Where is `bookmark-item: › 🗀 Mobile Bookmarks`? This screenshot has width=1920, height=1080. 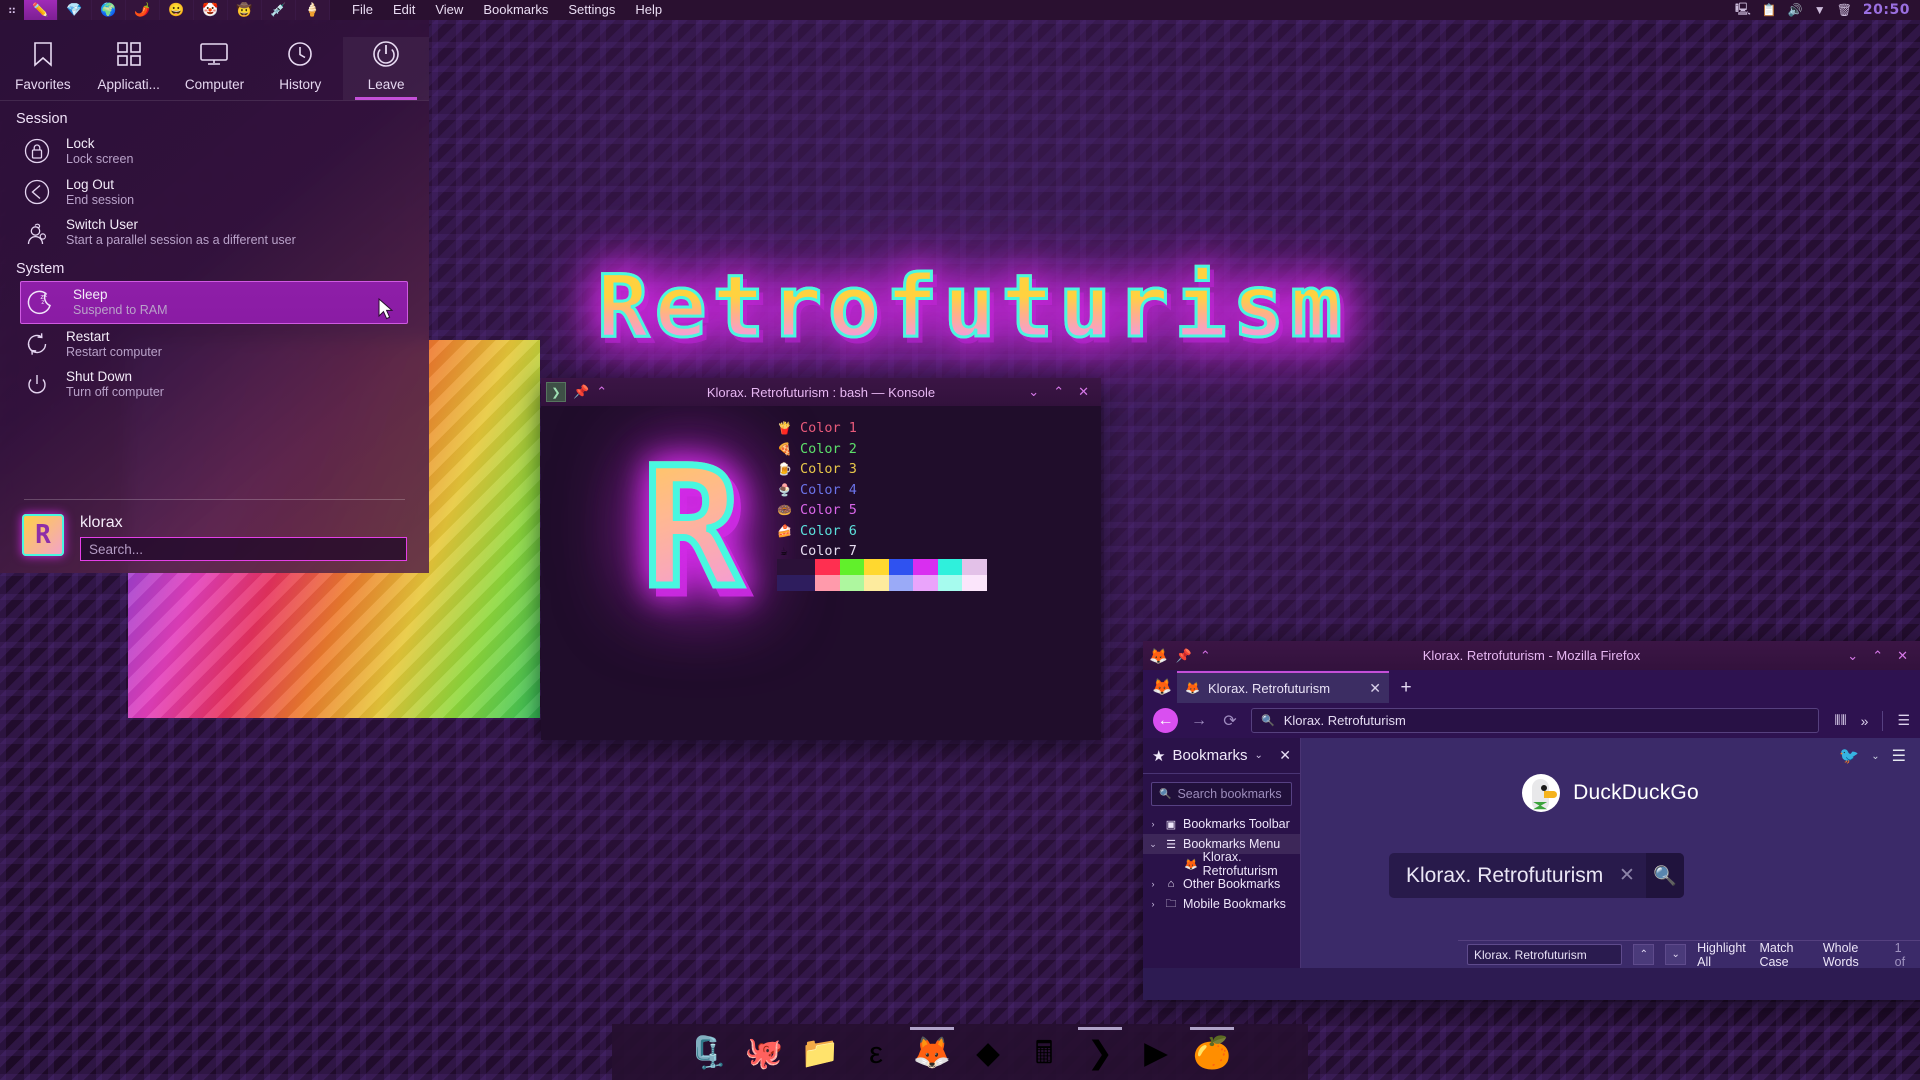 bookmark-item: › 🗀 Mobile Bookmarks is located at coordinates (1221, 904).